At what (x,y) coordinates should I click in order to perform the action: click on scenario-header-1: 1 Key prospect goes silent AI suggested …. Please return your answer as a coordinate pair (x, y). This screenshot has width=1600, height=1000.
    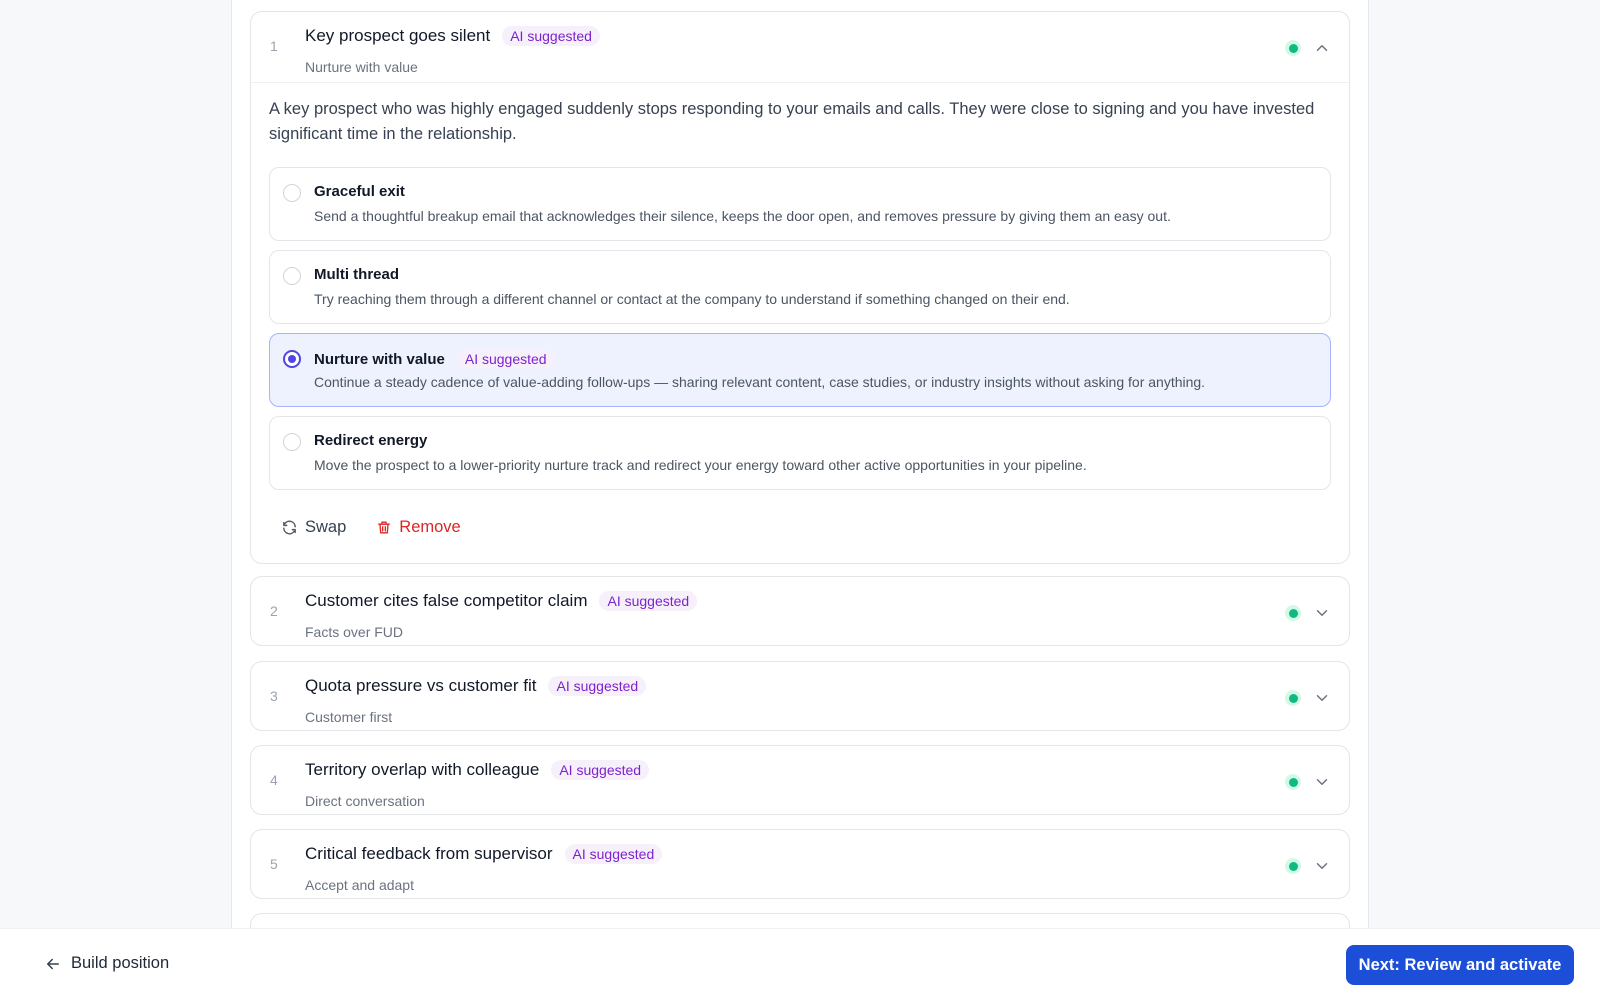
    Looking at the image, I should click on (800, 47).